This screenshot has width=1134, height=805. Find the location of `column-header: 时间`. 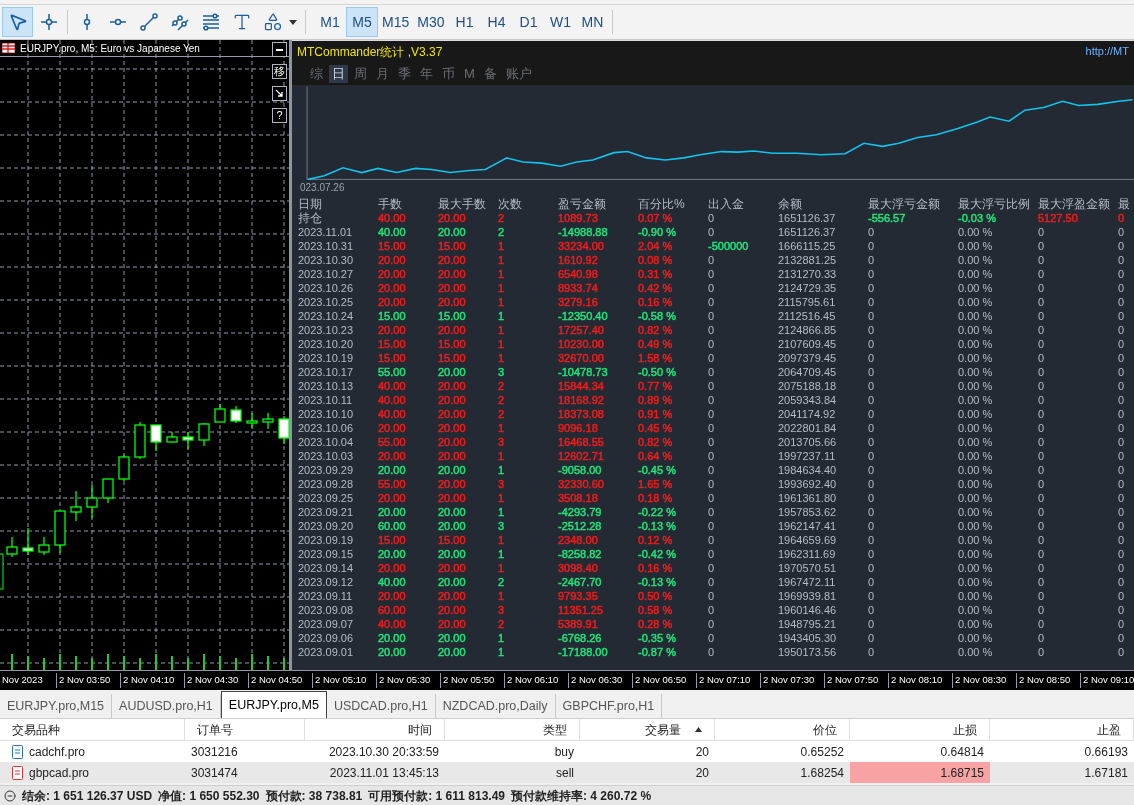

column-header: 时间 is located at coordinates (375, 729).